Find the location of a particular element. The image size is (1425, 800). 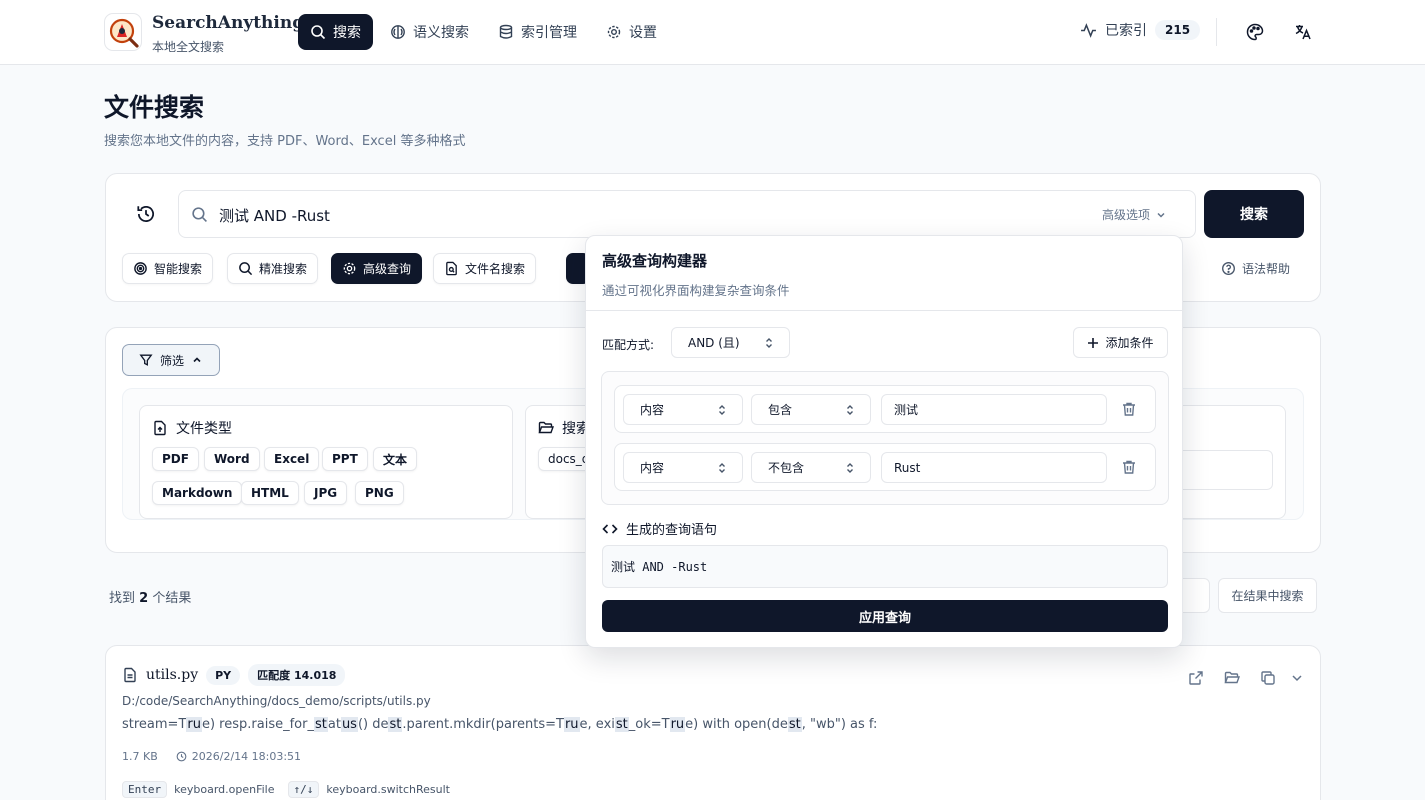

search-query-text: 测试 AND -Rust is located at coordinates (274, 216).